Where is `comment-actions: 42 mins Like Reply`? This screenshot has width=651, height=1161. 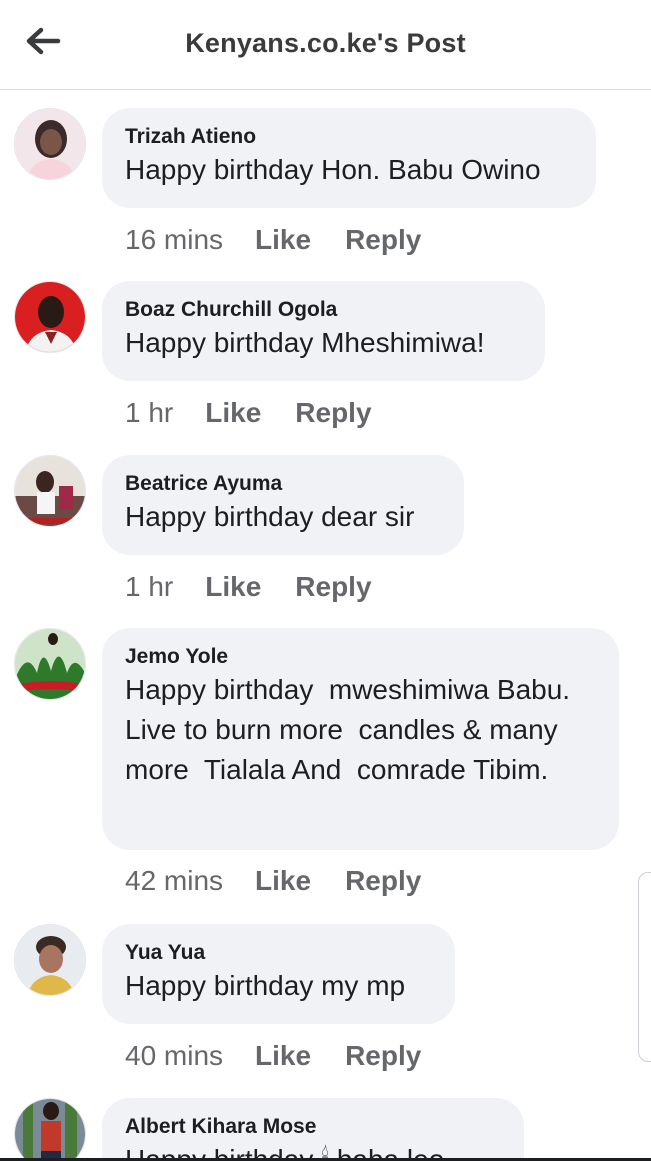
comment-actions: 42 mins Like Reply is located at coordinates (273, 881).